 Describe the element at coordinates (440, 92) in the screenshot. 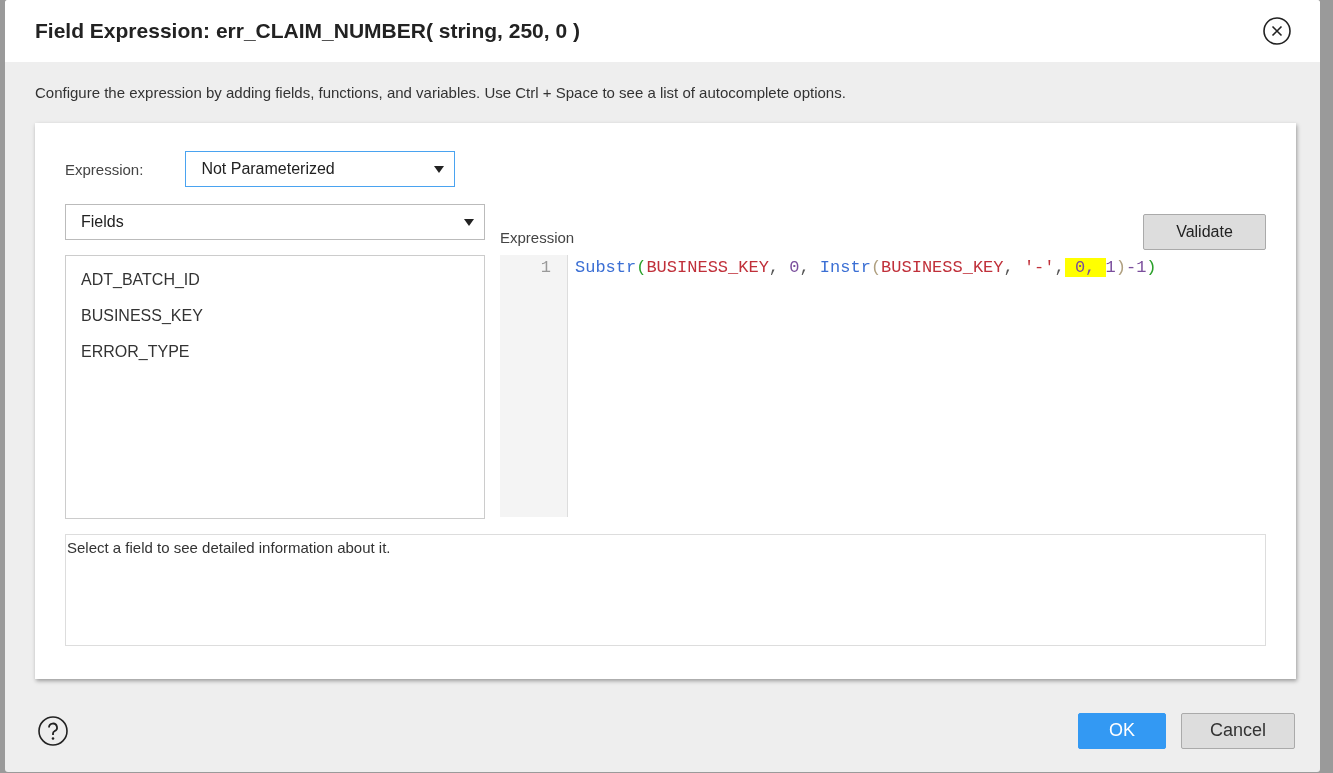

I see `dialog-description: Configure the expression by adding fields, functions, and variables. Use Ctrl + Space to see a list of autocomplete options.` at that location.